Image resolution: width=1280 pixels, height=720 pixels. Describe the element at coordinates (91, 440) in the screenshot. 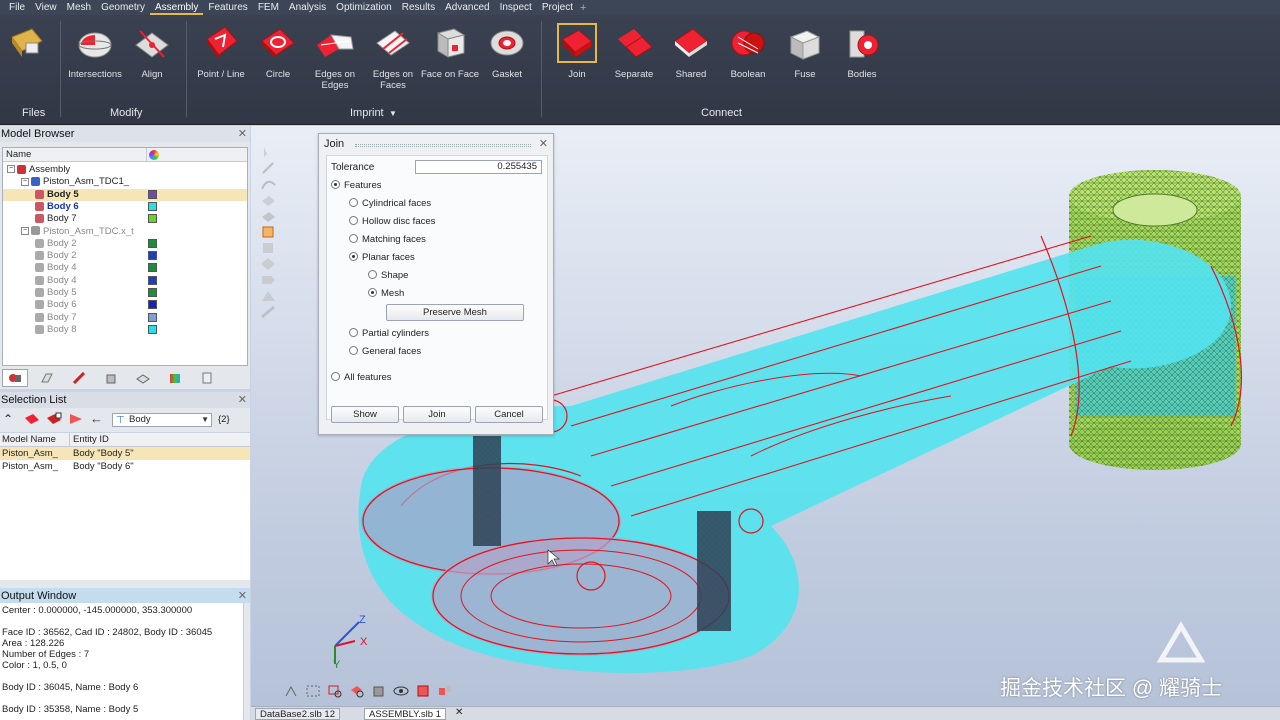

I see `entity-id-header: Entity ID` at that location.